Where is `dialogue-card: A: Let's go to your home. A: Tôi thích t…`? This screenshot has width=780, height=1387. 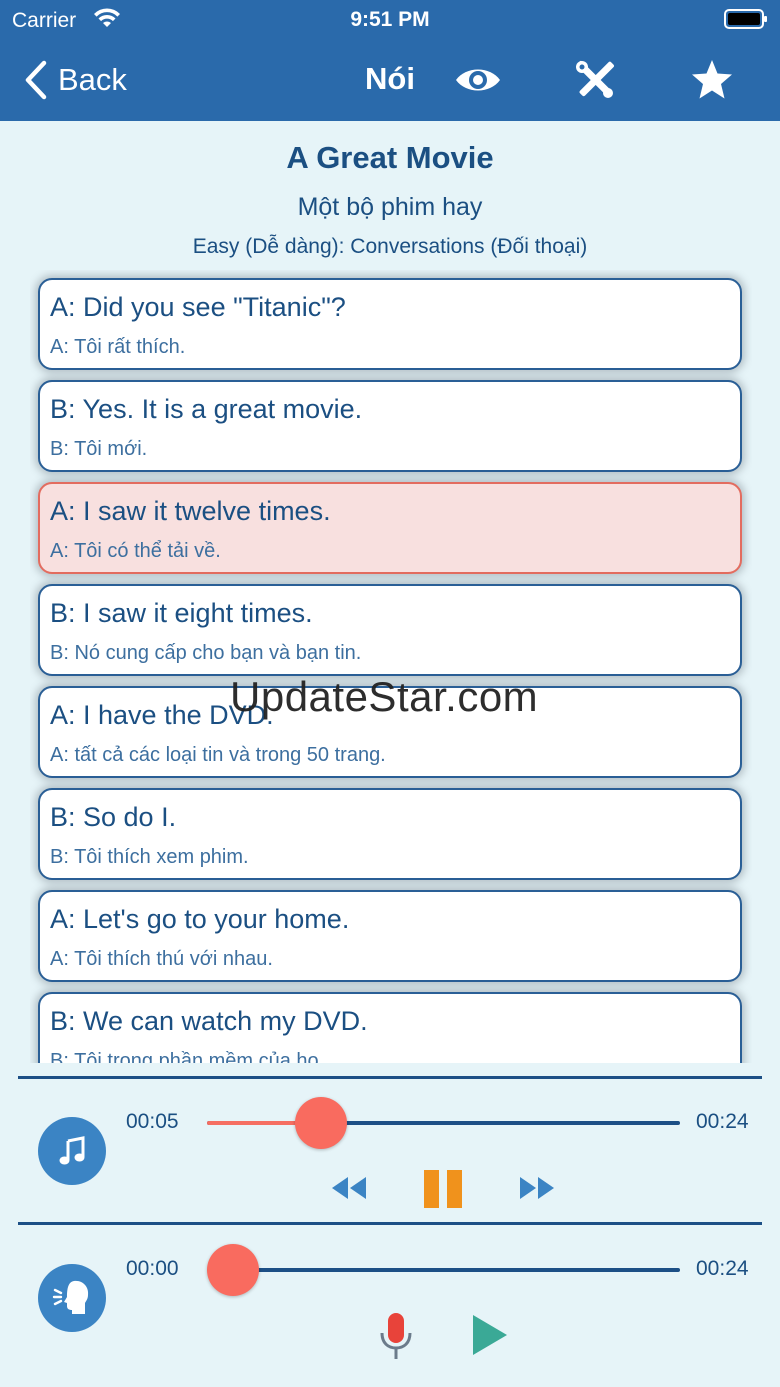 dialogue-card: A: Let's go to your home. A: Tôi thích t… is located at coordinates (390, 936).